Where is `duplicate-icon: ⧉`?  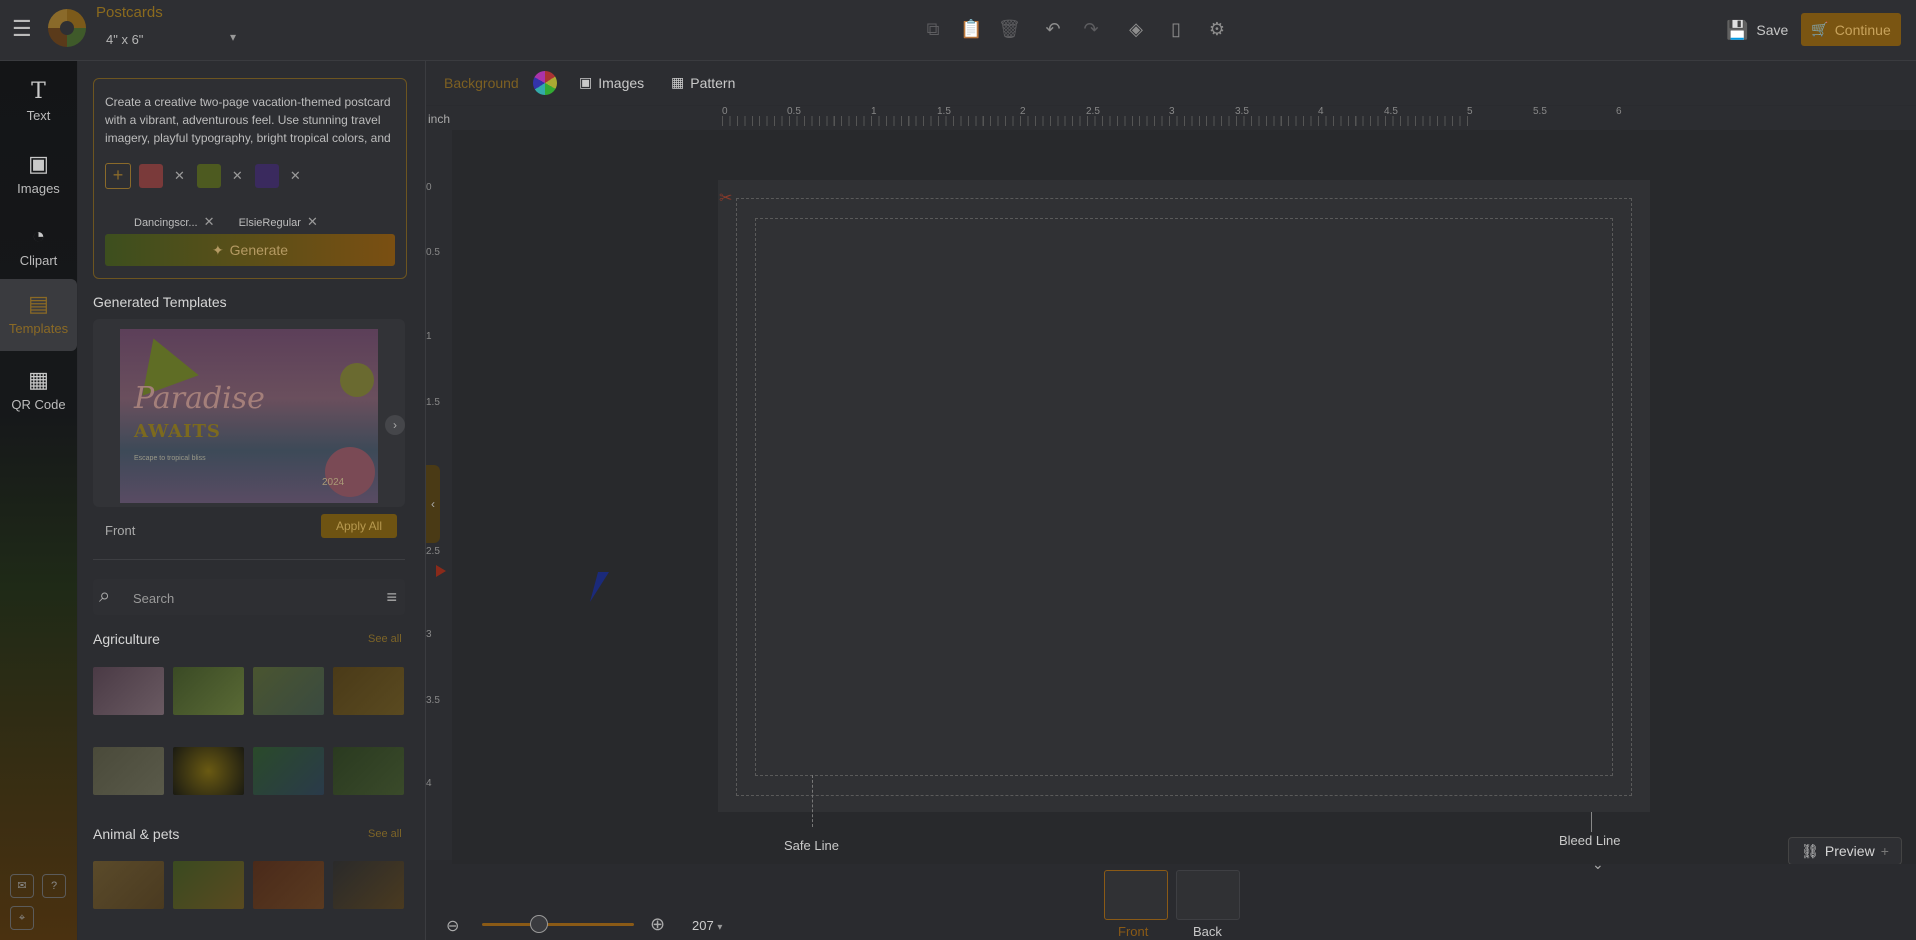 duplicate-icon: ⧉ is located at coordinates (933, 29).